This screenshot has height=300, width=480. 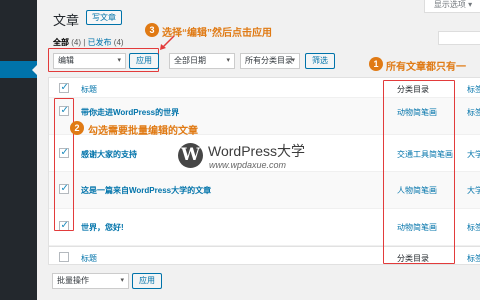 I want to click on screen-options-button: 显示选项 ▾, so click(x=452, y=6).